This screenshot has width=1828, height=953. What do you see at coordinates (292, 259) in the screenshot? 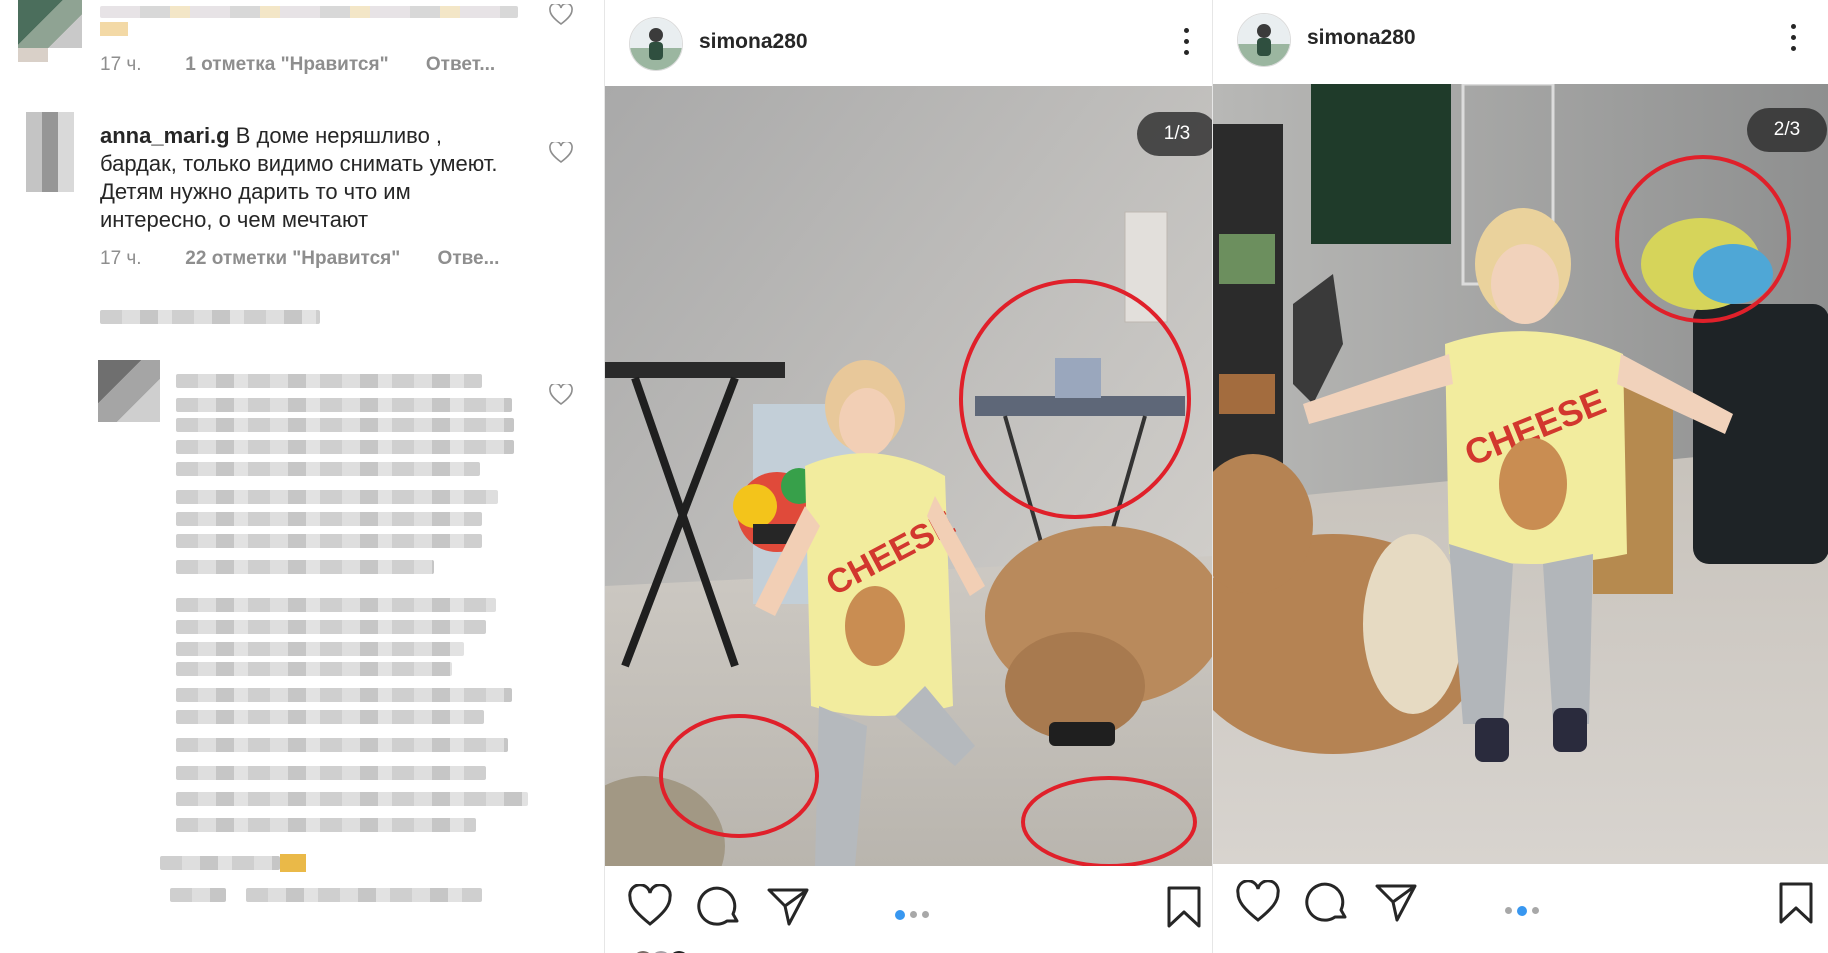
I see `comment-likes-link: 22 отметки "Нравится"` at bounding box center [292, 259].